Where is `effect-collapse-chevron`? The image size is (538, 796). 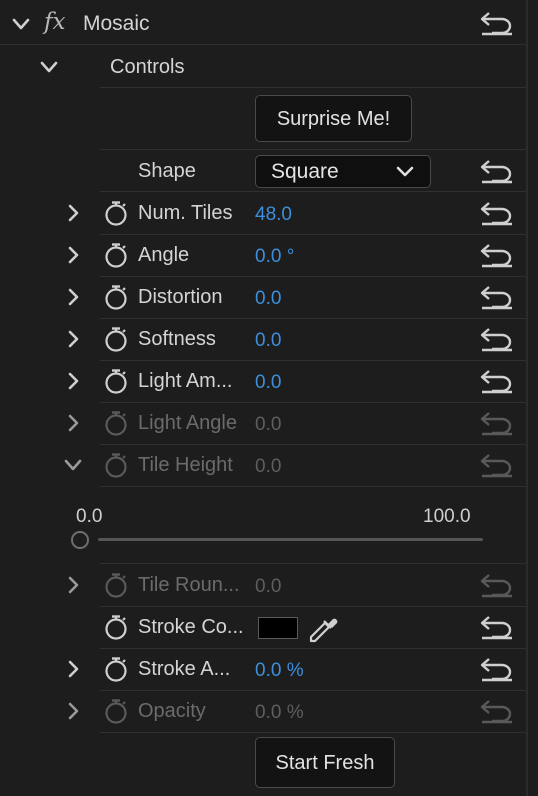 effect-collapse-chevron is located at coordinates (21, 24).